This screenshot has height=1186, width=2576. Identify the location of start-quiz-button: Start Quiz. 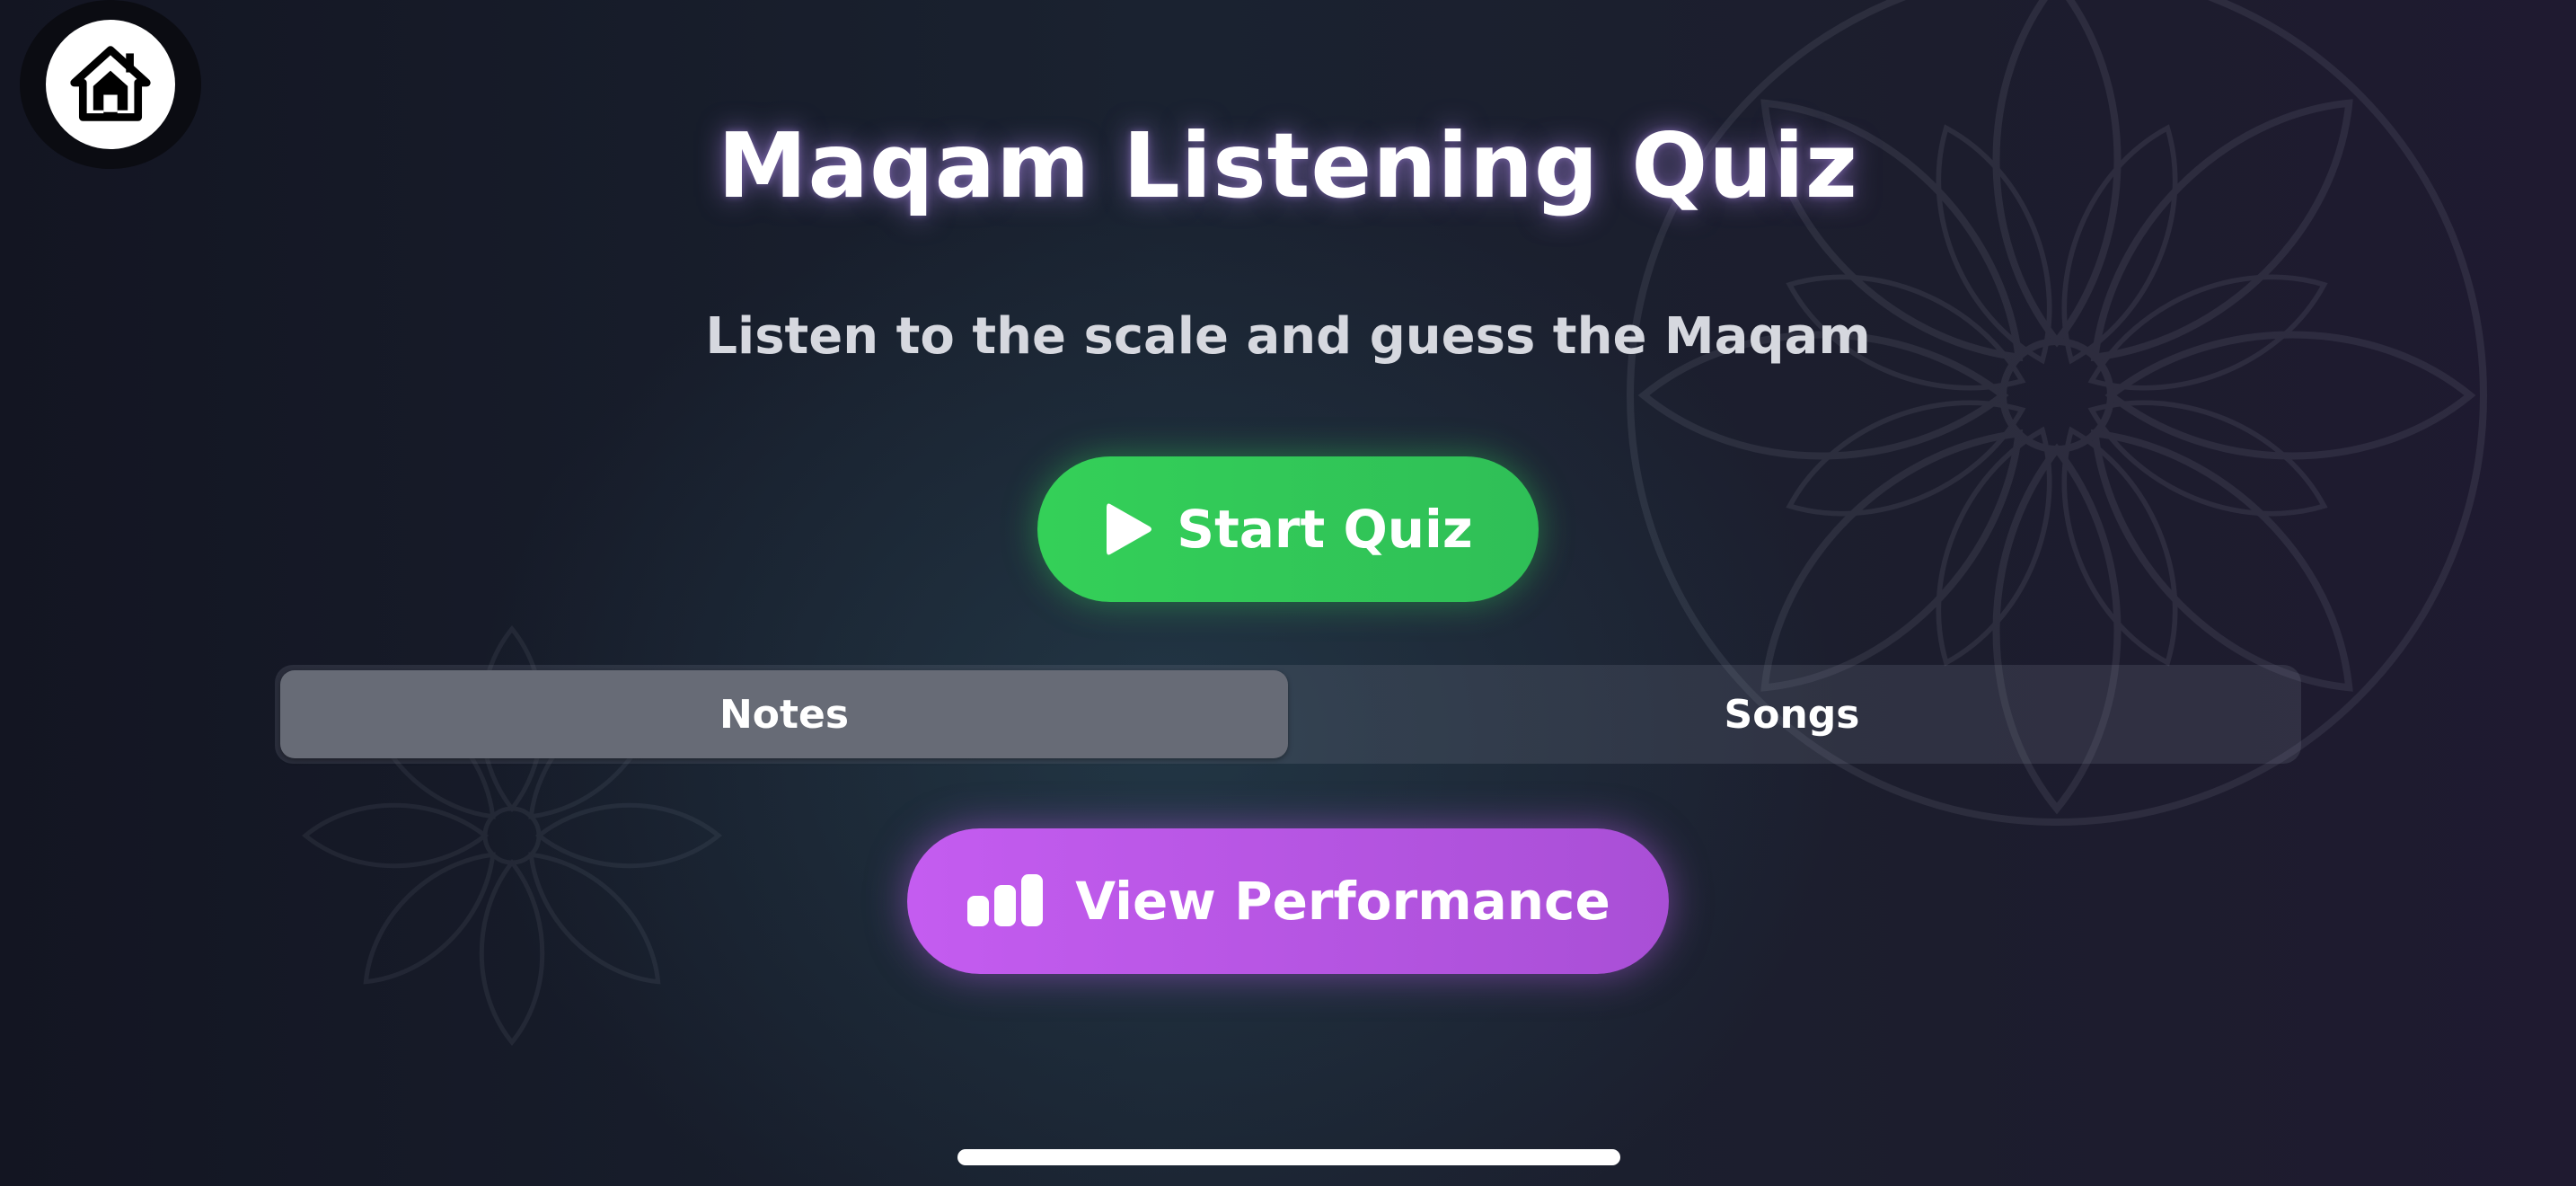
(1288, 529).